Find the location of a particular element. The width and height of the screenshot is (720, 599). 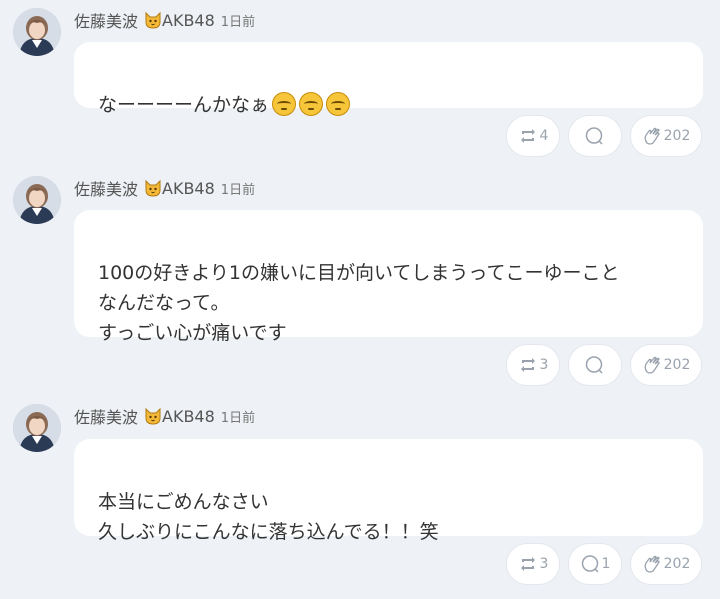

comment-count: 1 is located at coordinates (606, 564).